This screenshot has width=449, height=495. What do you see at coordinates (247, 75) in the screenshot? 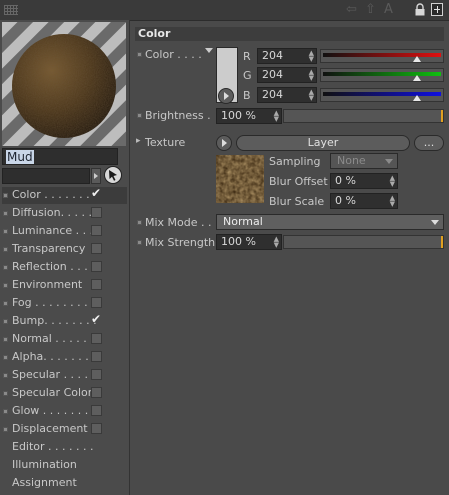
I see `g-label: G` at bounding box center [247, 75].